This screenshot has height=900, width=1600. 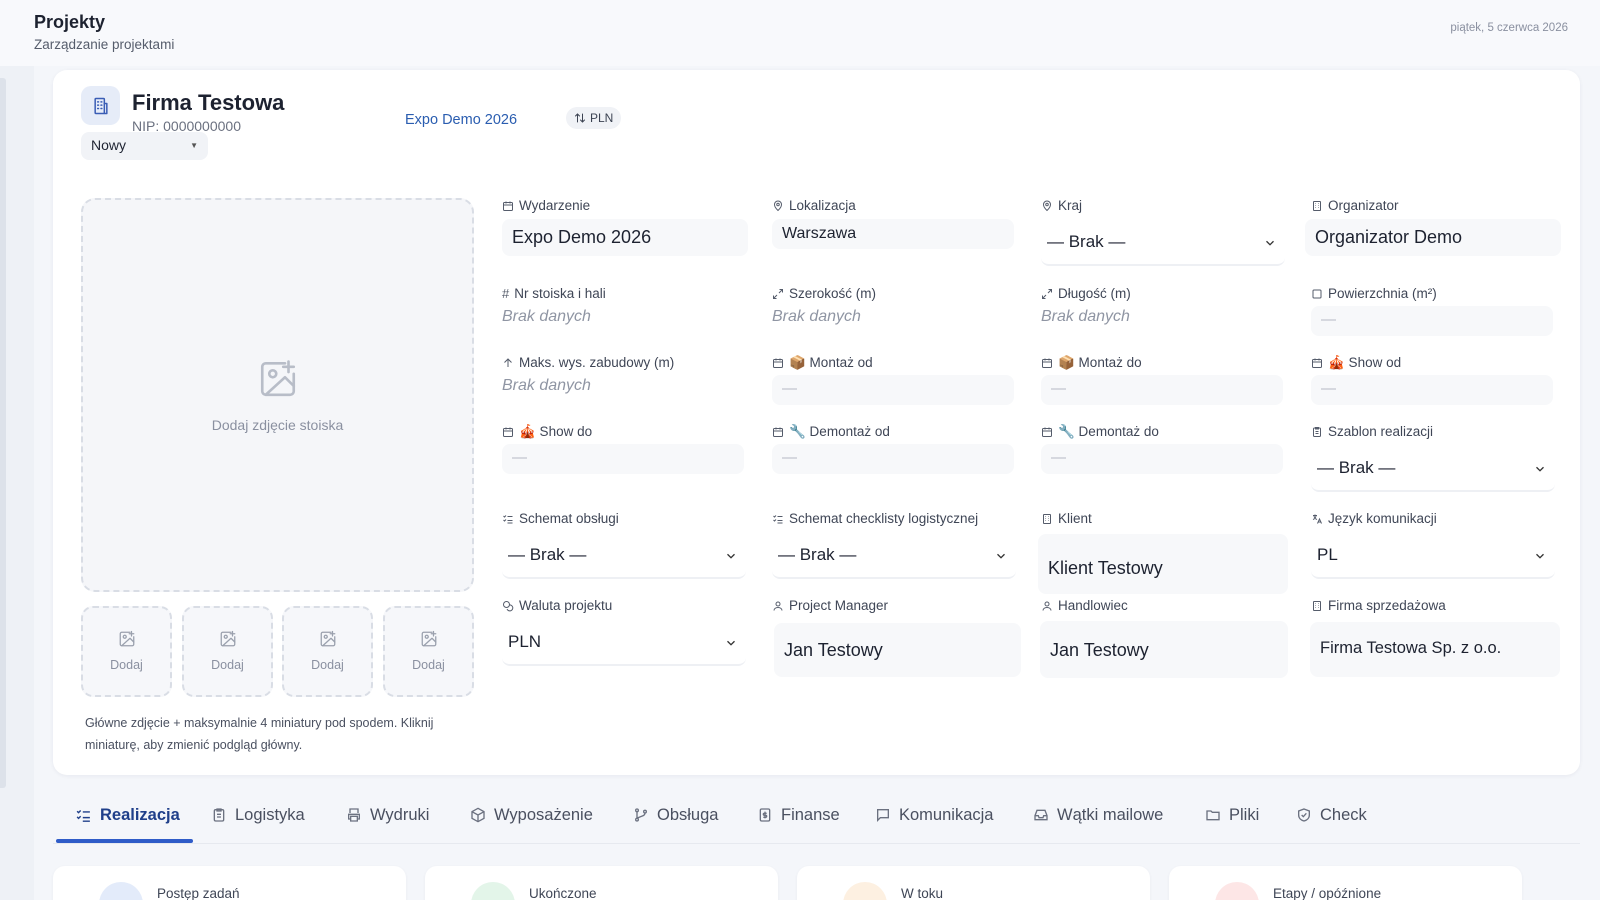 I want to click on target-icon, so click(x=121, y=891).